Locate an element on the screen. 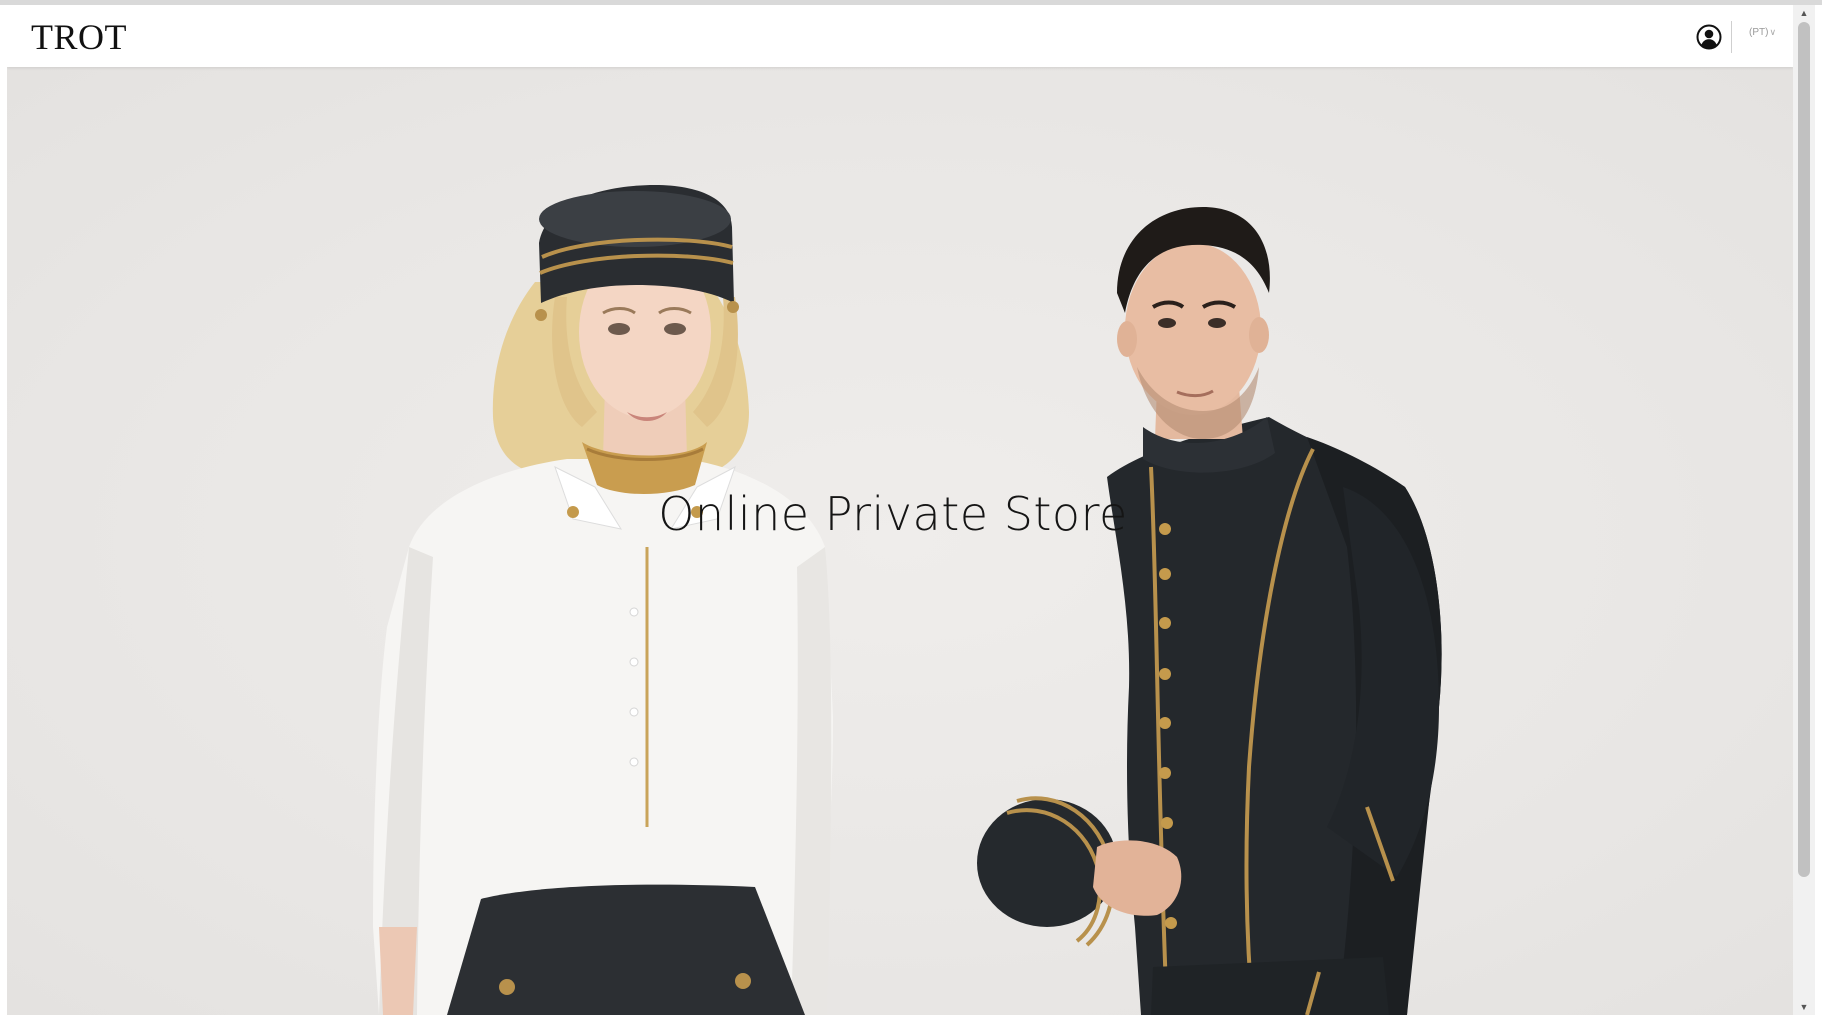 This screenshot has width=1822, height=1015. header-divider is located at coordinates (1731, 37).